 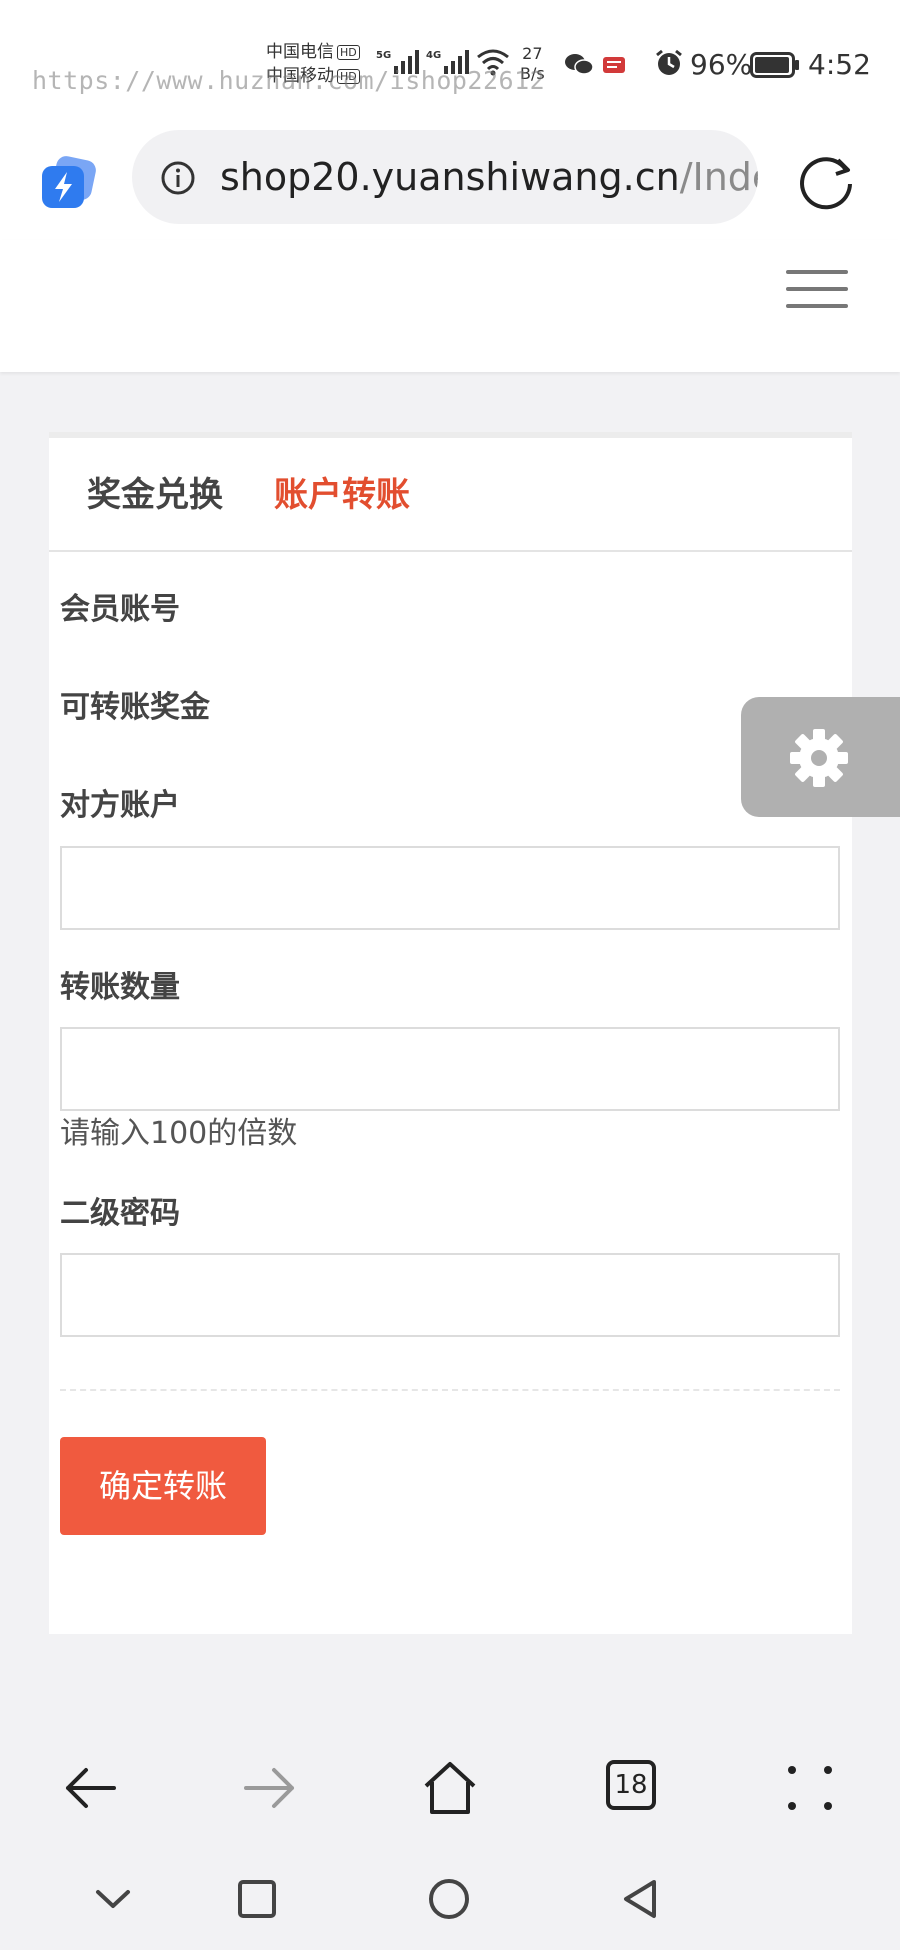 I want to click on clock: 4:52, so click(x=839, y=64).